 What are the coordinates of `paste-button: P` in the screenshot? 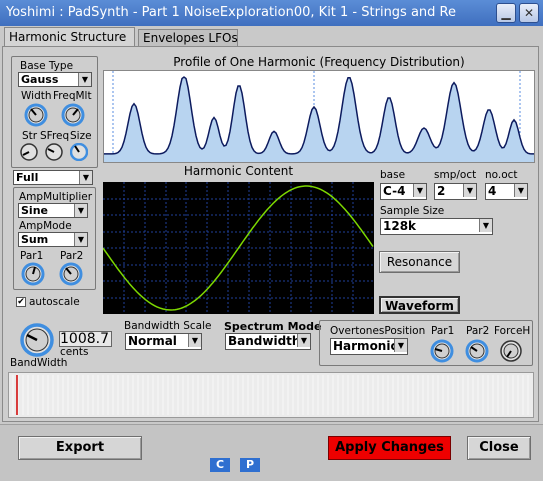 It's located at (250, 465).